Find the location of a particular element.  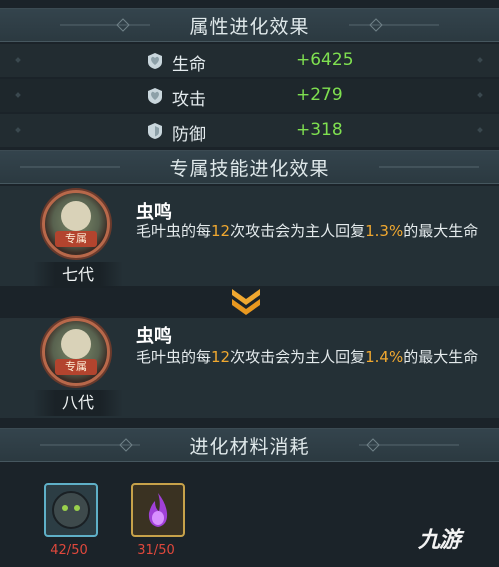

attr-value: +318 is located at coordinates (319, 130).